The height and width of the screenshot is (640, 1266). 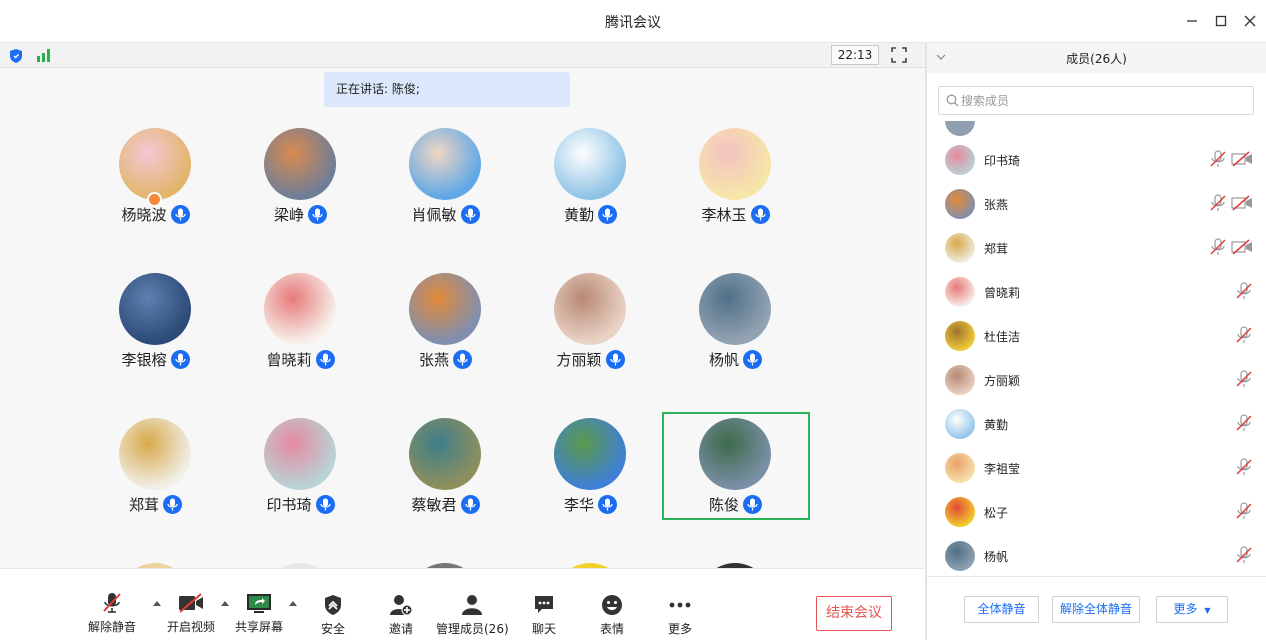 What do you see at coordinates (1001, 609) in the screenshot?
I see `mute-all-button: 全体静音` at bounding box center [1001, 609].